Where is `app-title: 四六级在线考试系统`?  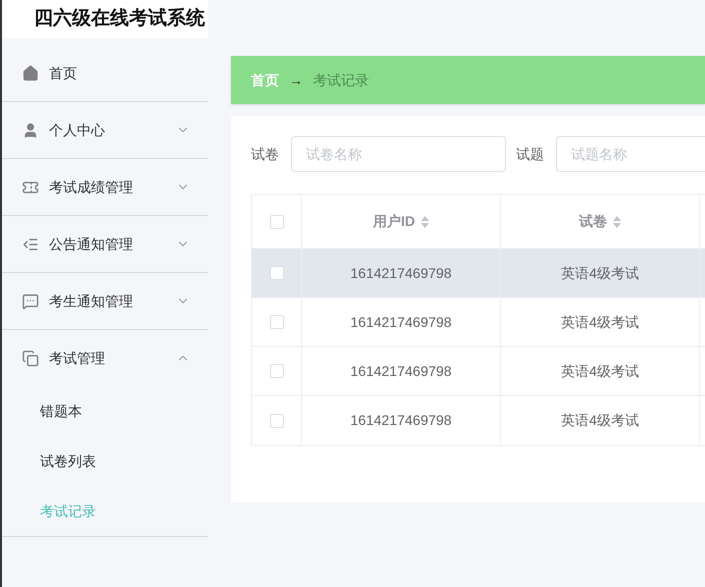
app-title: 四六级在线考试系统 is located at coordinates (119, 18).